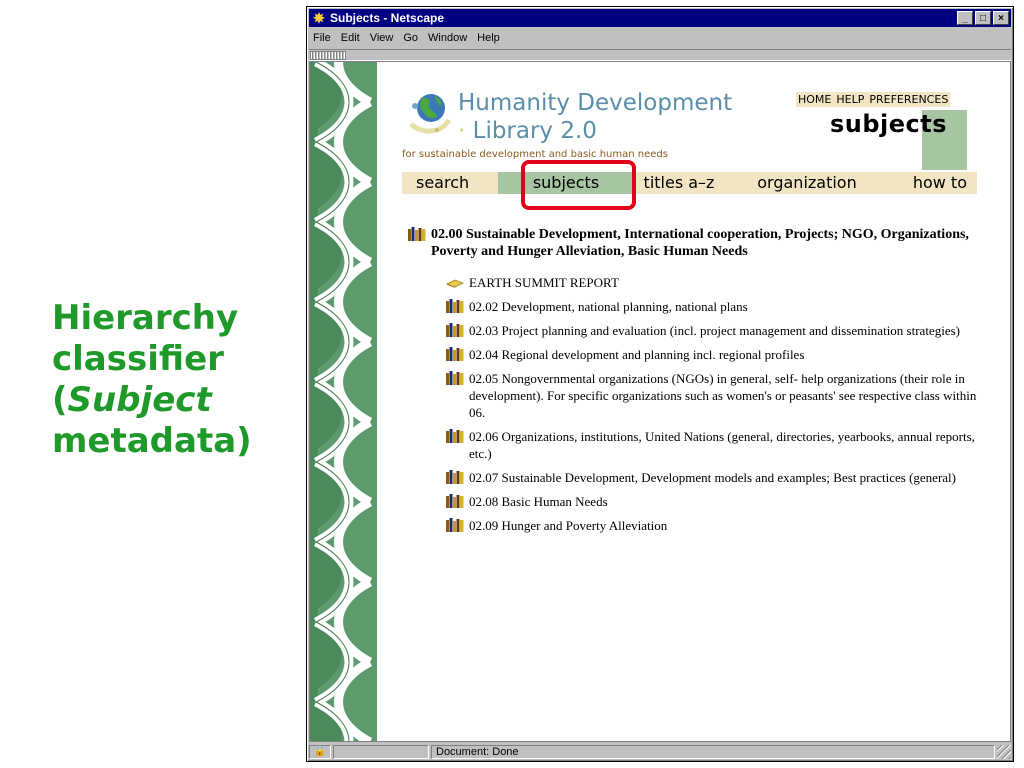  What do you see at coordinates (322, 38) in the screenshot?
I see `menu-file: File` at bounding box center [322, 38].